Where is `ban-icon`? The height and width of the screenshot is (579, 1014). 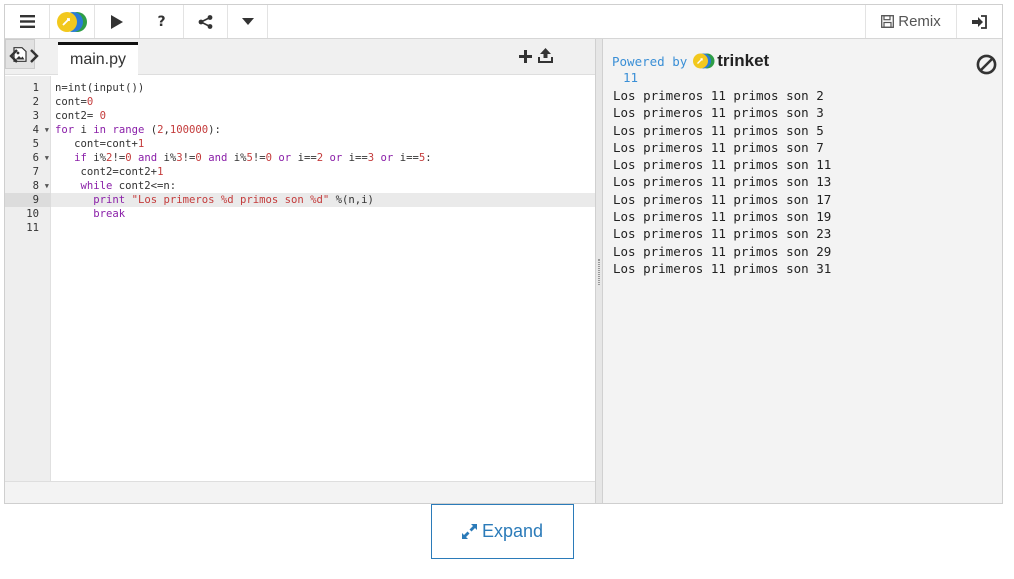 ban-icon is located at coordinates (986, 64).